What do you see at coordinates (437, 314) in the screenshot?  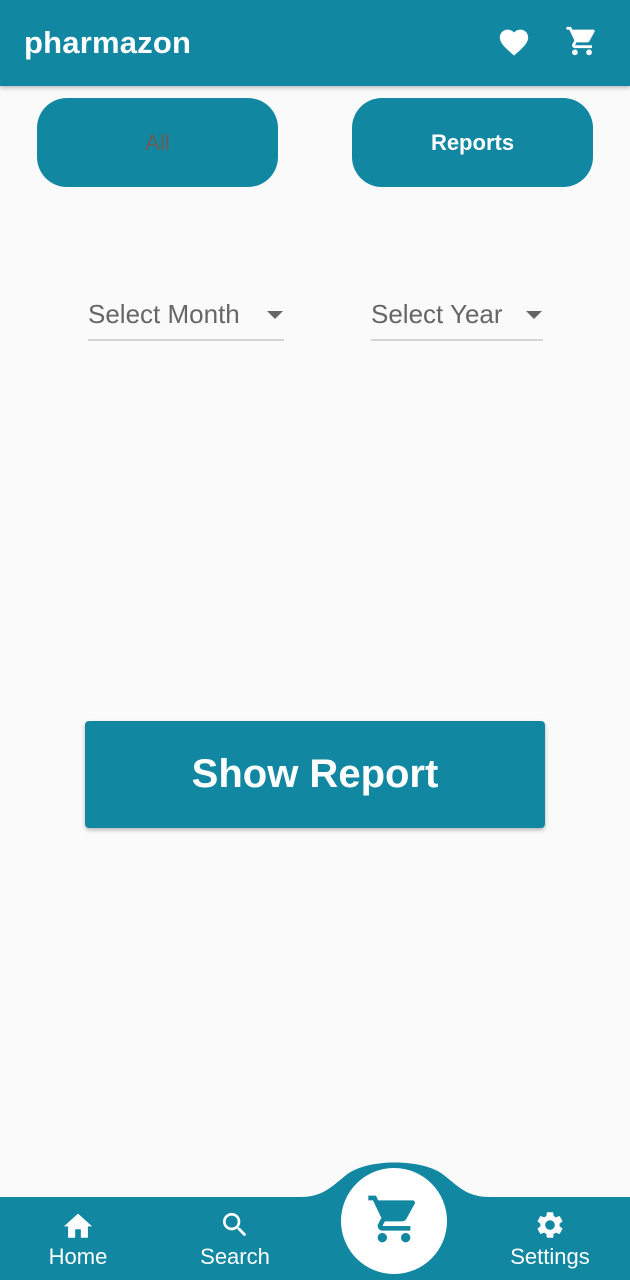 I see `select-year-label: Select Year` at bounding box center [437, 314].